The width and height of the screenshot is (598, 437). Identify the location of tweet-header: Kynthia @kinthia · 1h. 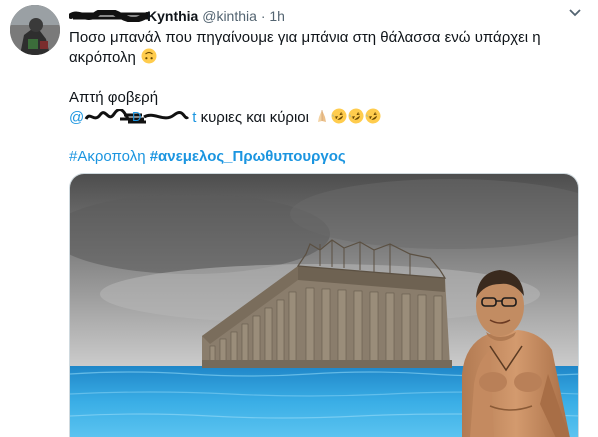
(177, 16).